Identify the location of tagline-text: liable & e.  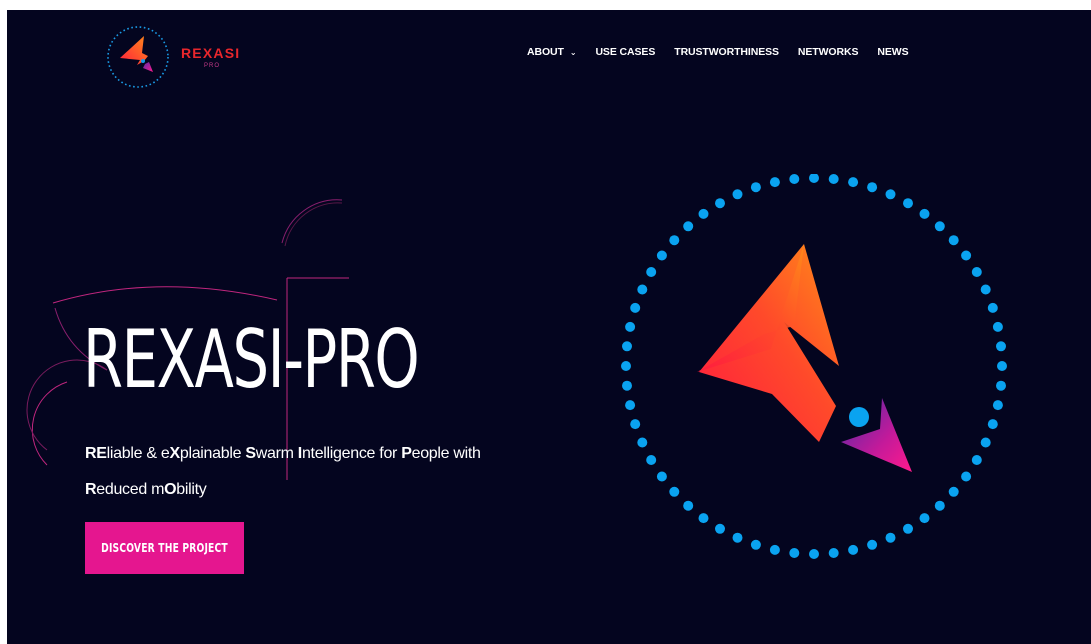
(138, 453).